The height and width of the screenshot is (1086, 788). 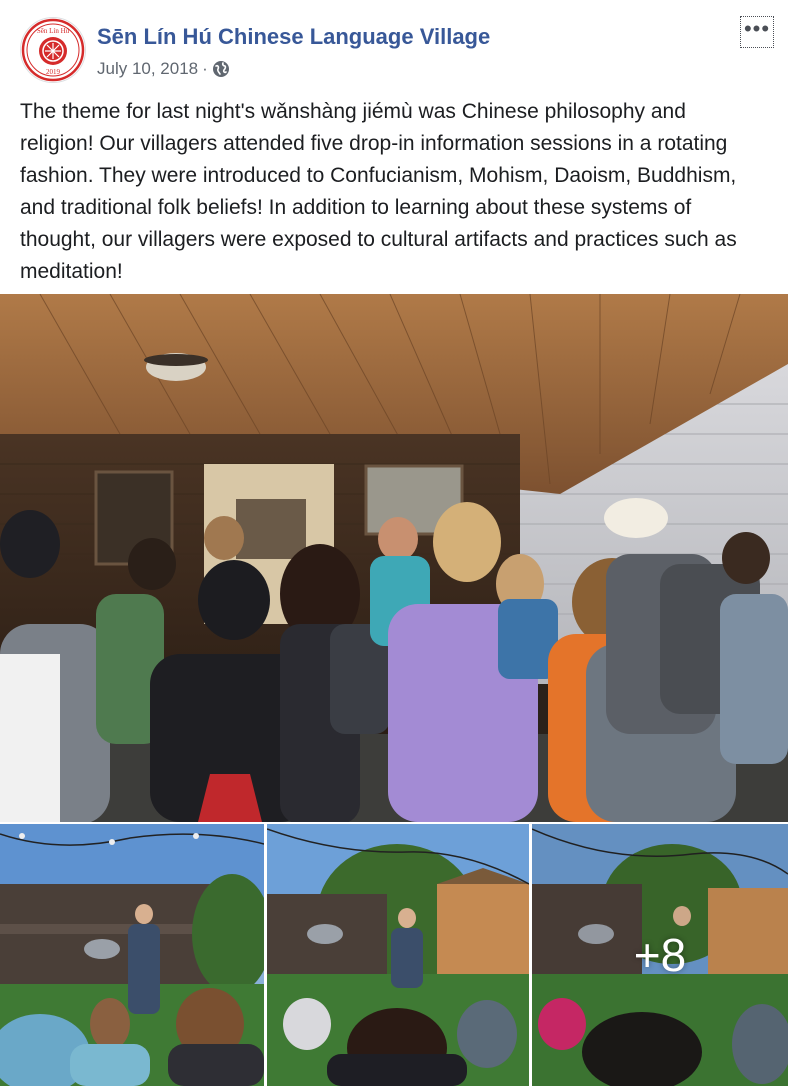 I want to click on page-name-link: Sēn Lín Hú Chinese Language Village, so click(x=293, y=37).